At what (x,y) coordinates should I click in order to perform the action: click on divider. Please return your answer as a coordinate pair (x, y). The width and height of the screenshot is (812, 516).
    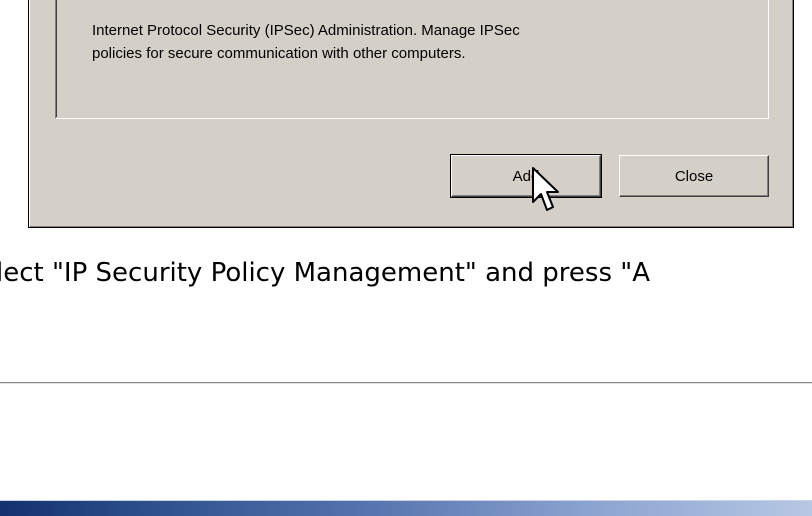
    Looking at the image, I should click on (406, 383).